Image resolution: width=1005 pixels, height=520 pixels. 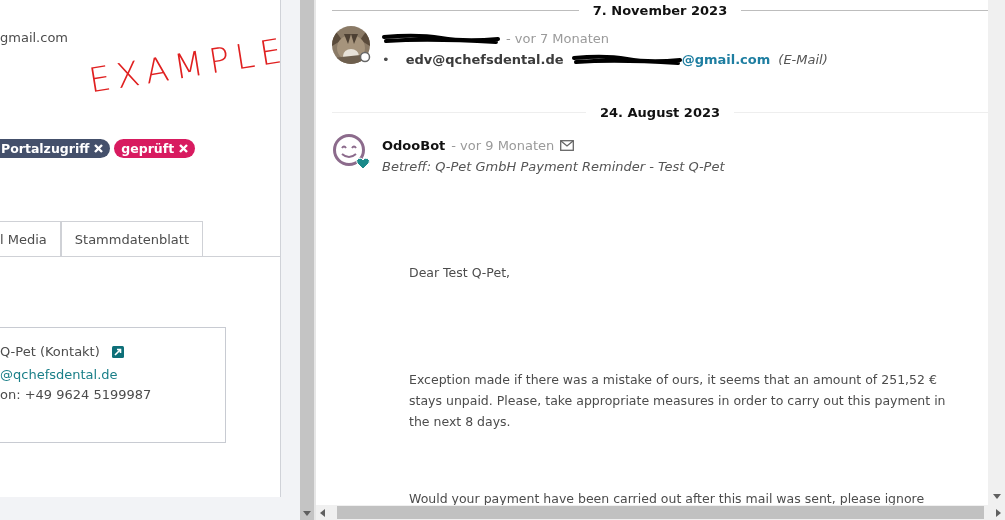 What do you see at coordinates (50, 351) in the screenshot?
I see `contact-name: Q-Pet (Kontakt)` at bounding box center [50, 351].